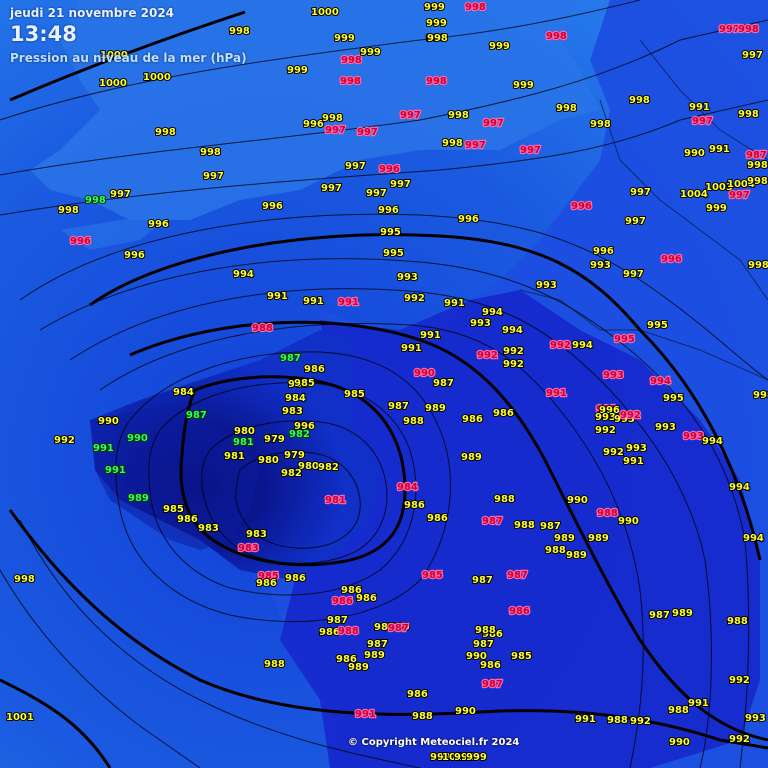 This screenshot has height=768, width=768. Describe the element at coordinates (295, 398) in the screenshot. I see `pressure-value: 984` at that location.